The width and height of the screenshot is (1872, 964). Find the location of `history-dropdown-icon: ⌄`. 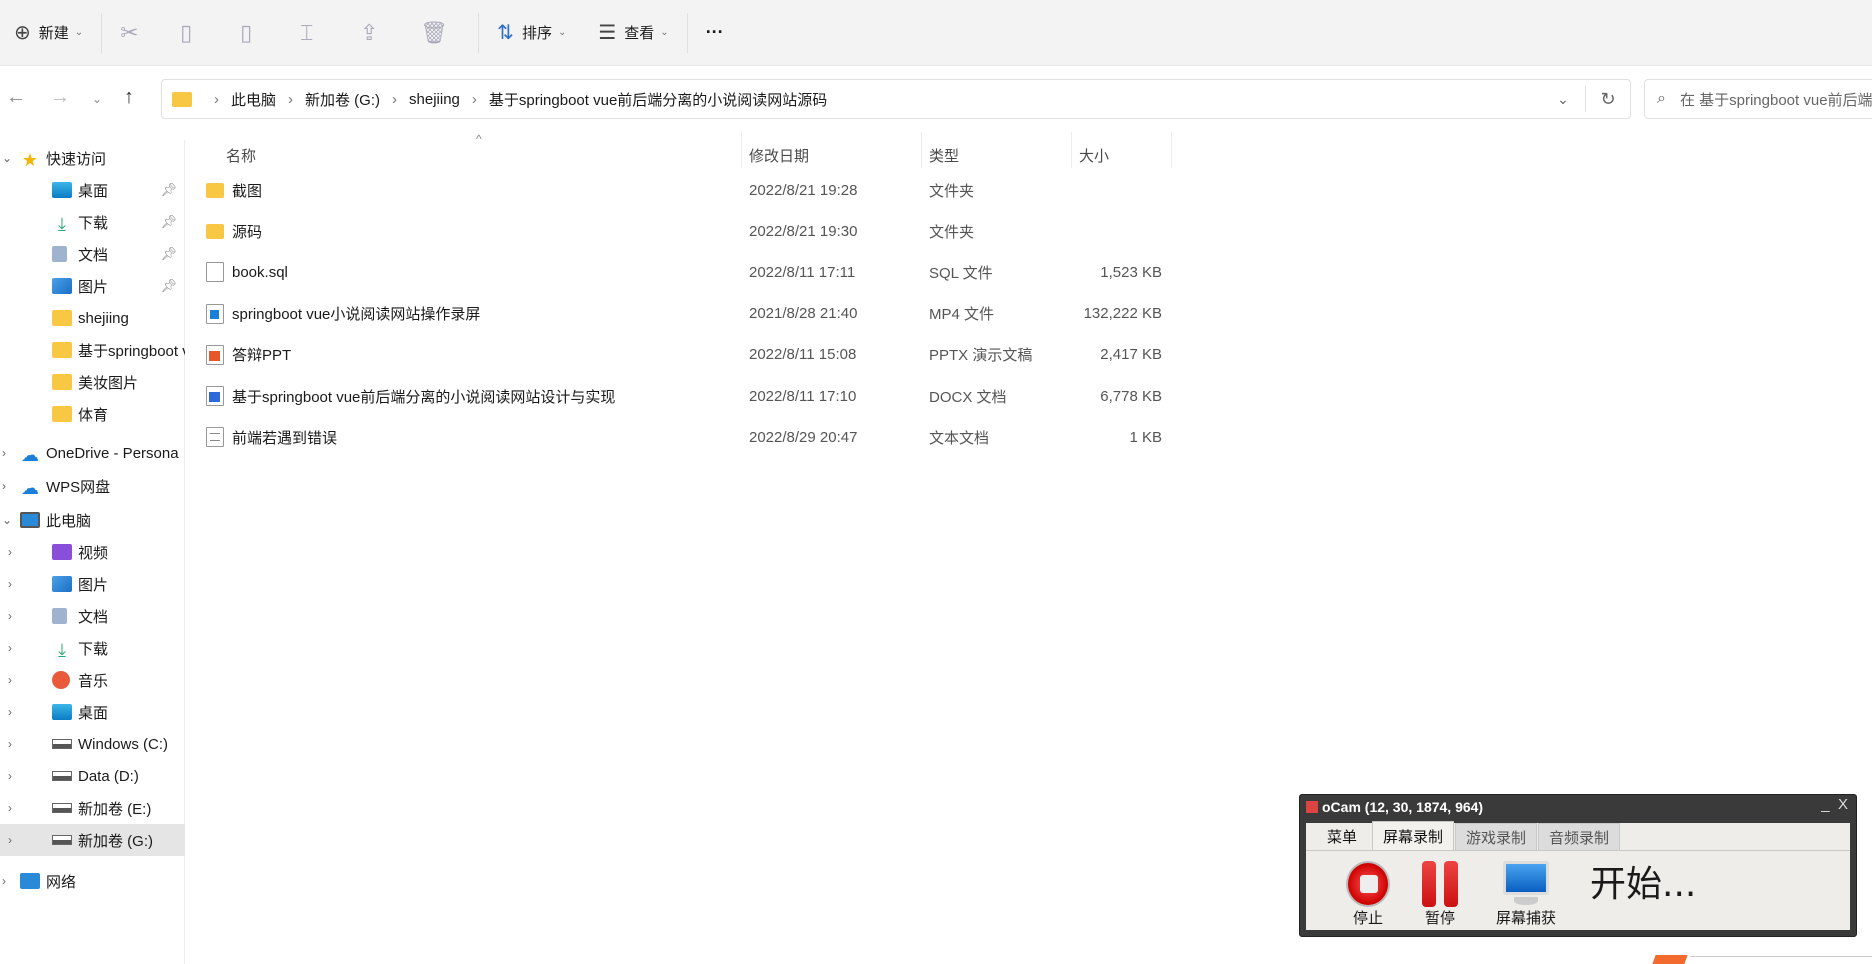

history-dropdown-icon: ⌄ is located at coordinates (1563, 99).